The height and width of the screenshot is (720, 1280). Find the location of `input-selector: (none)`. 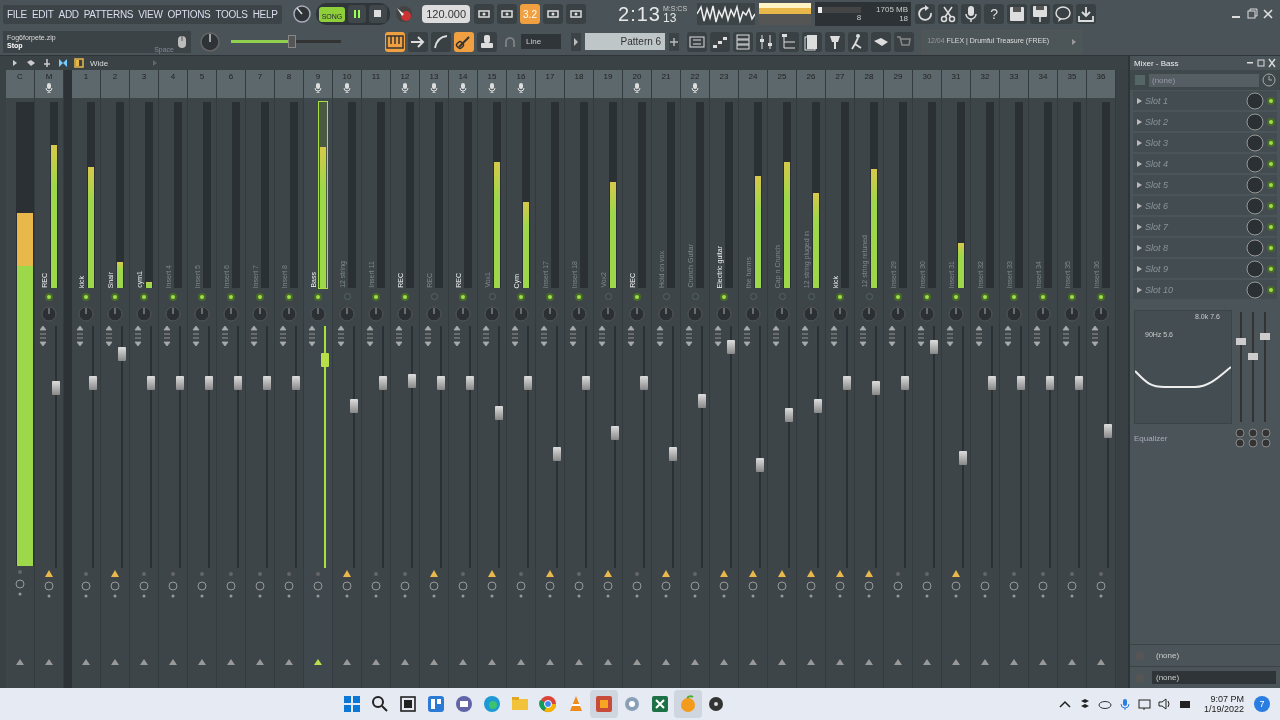

input-selector: (none) is located at coordinates (1214, 655).